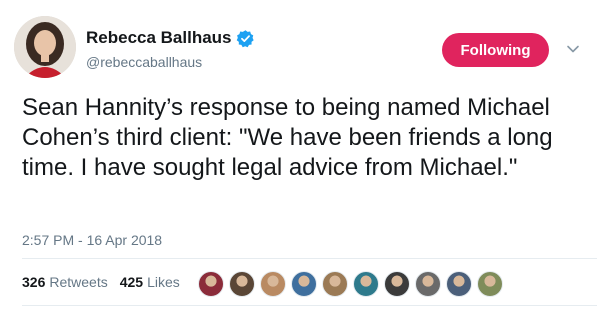 The image size is (607, 313). What do you see at coordinates (92, 240) in the screenshot?
I see `tweet-timestamp: 2:57 PM - 16 Apr 2018` at bounding box center [92, 240].